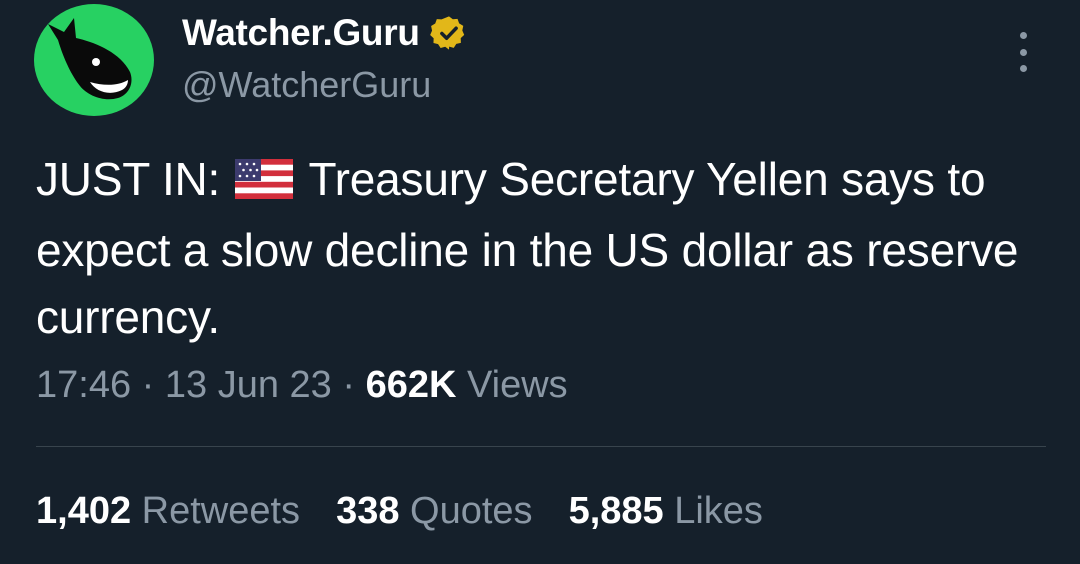  I want to click on tweet-date: 13 Jun 23, so click(248, 385).